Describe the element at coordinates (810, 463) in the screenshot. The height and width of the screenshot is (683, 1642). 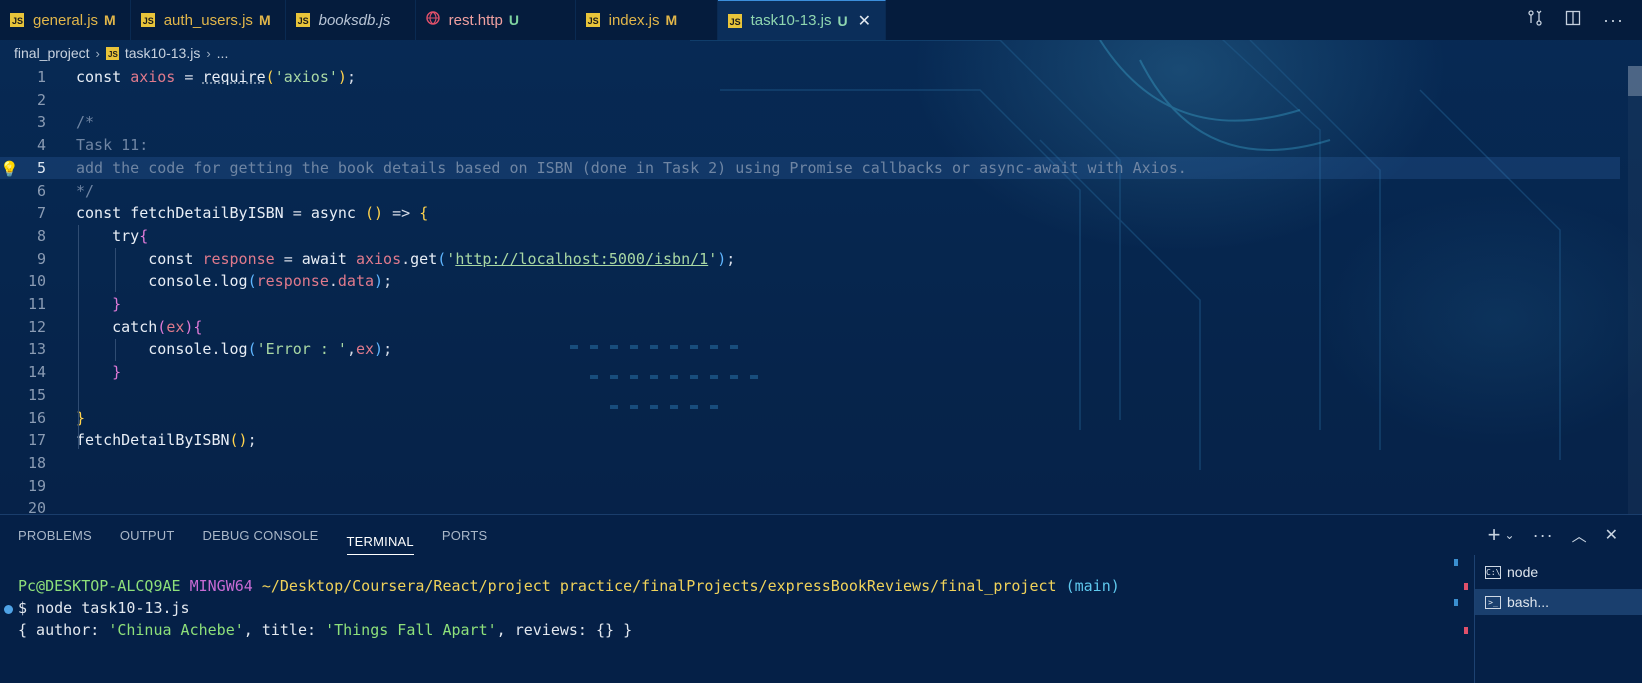
I see `code-line: 18` at that location.